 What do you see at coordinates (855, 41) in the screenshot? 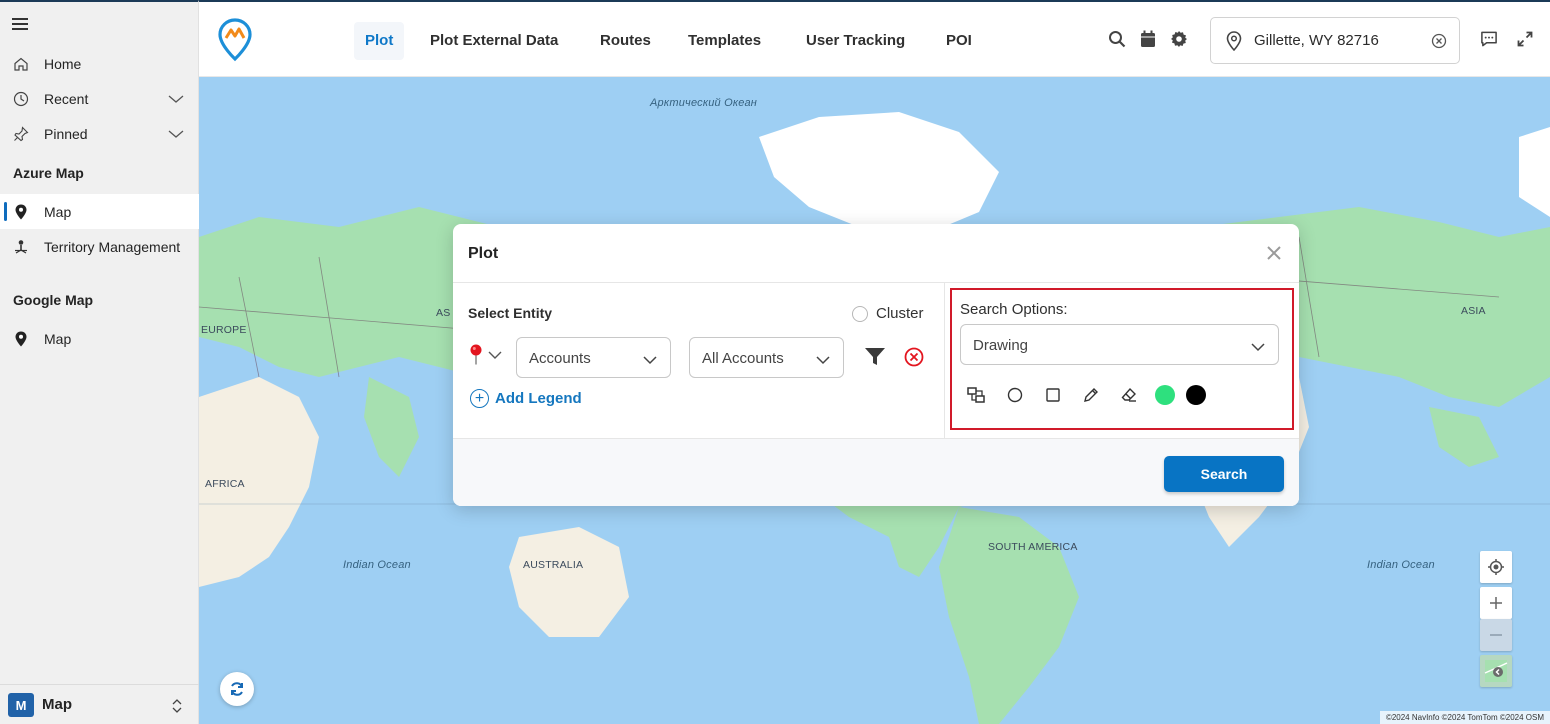
I see `tab-user-tracking: User Tracking` at bounding box center [855, 41].